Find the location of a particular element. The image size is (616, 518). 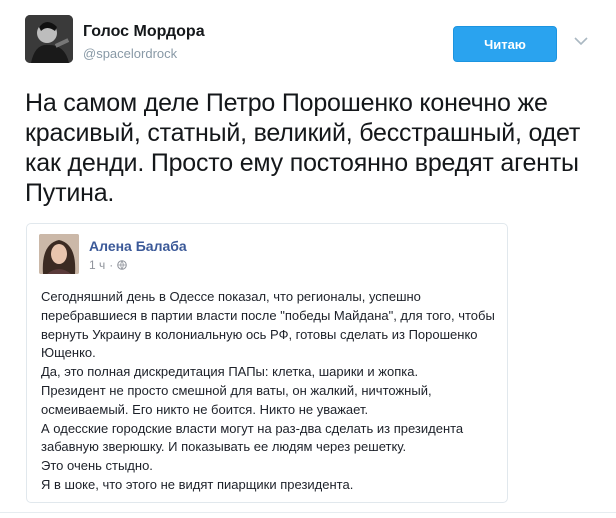

divider is located at coordinates (308, 512).